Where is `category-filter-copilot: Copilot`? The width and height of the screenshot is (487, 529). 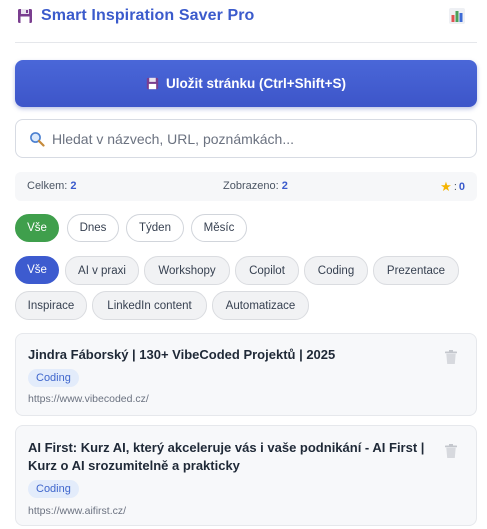
category-filter-copilot: Copilot is located at coordinates (267, 270).